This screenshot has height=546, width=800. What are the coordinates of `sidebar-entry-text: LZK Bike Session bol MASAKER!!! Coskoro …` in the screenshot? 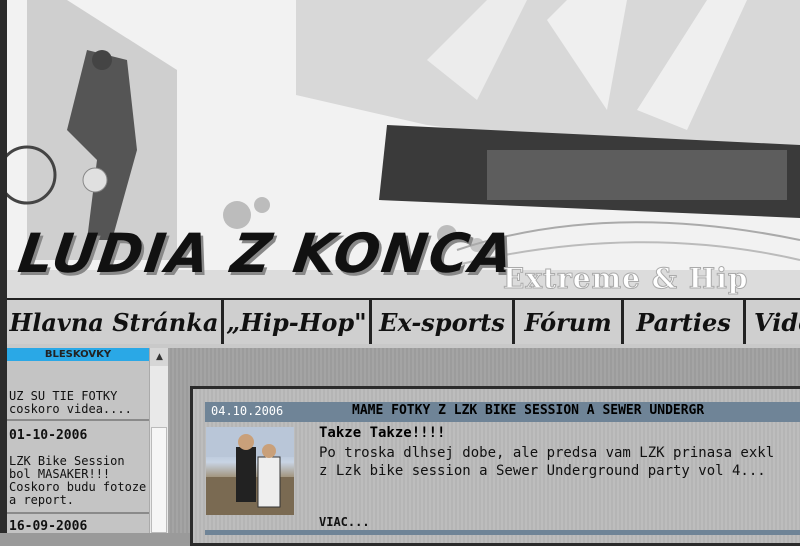 It's located at (78, 480).